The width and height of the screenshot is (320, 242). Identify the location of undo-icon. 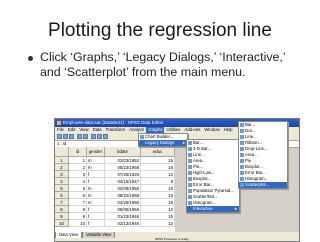
(79, 136).